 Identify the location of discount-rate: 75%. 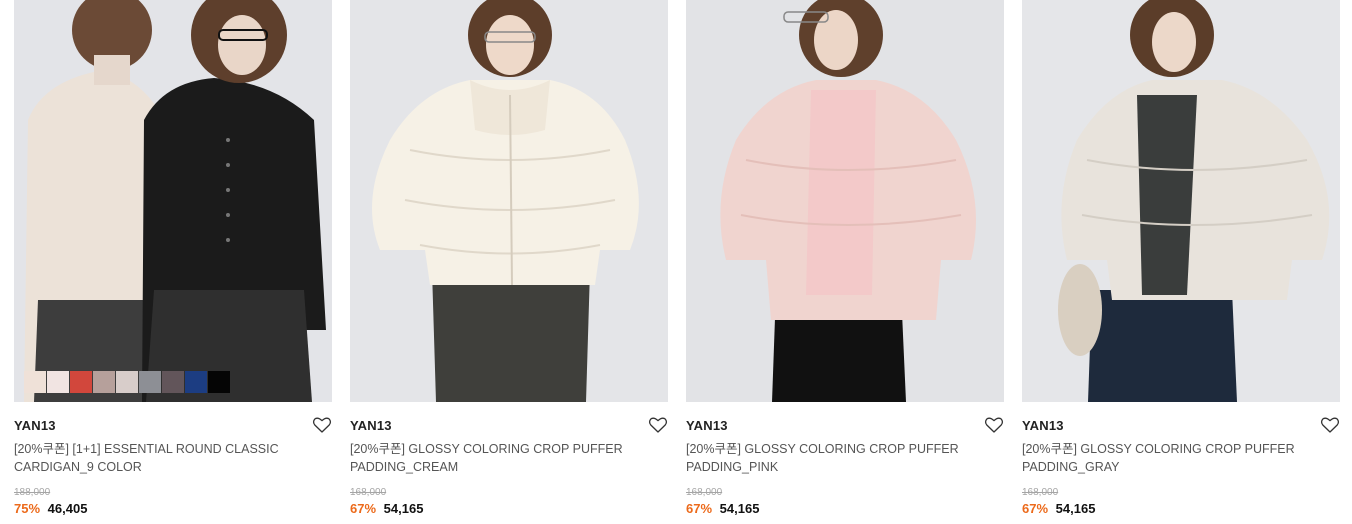
(27, 508).